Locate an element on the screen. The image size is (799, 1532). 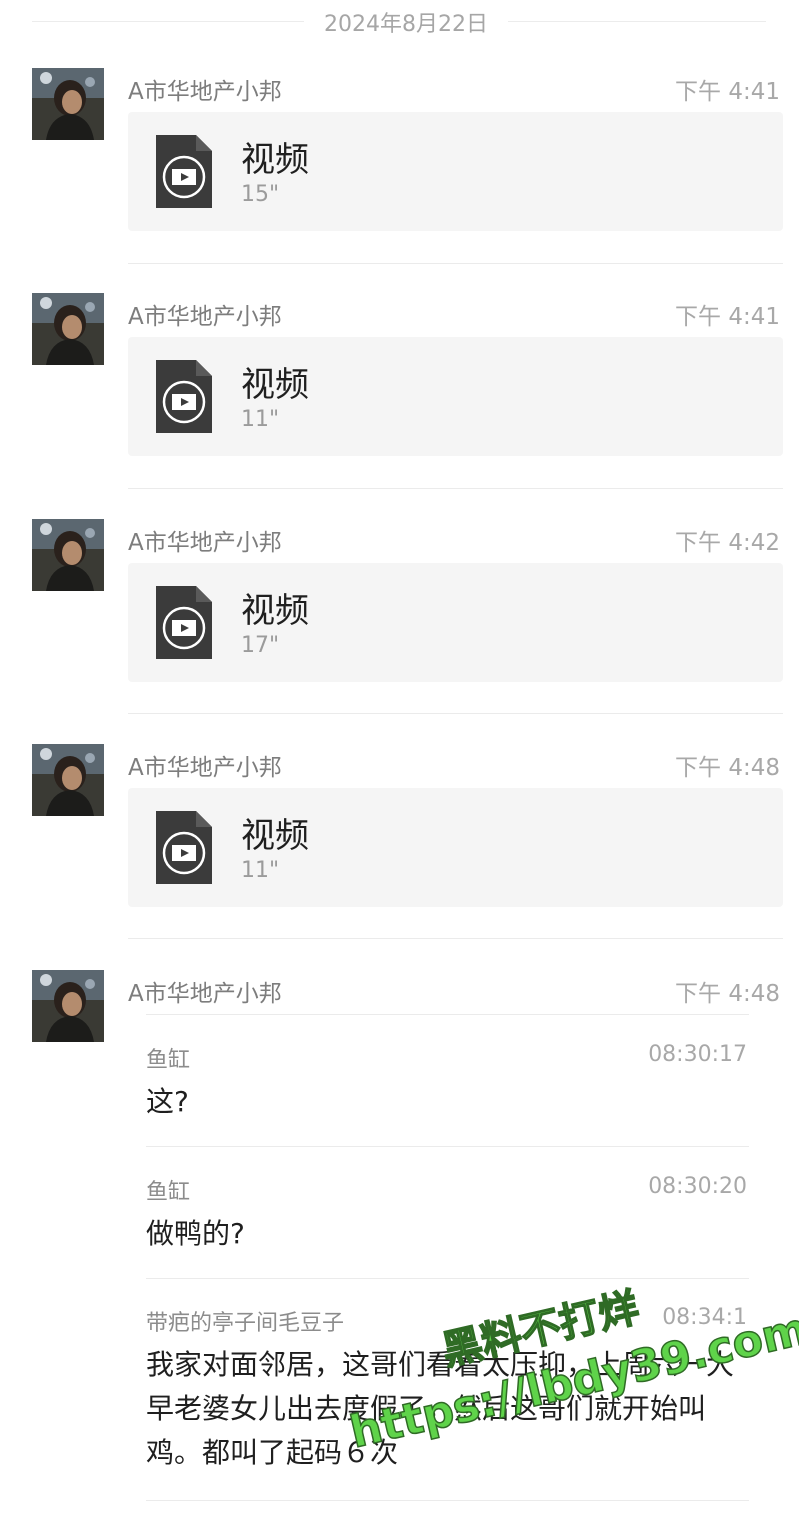
date-separator: 2024年8月22日 is located at coordinates (399, 22).